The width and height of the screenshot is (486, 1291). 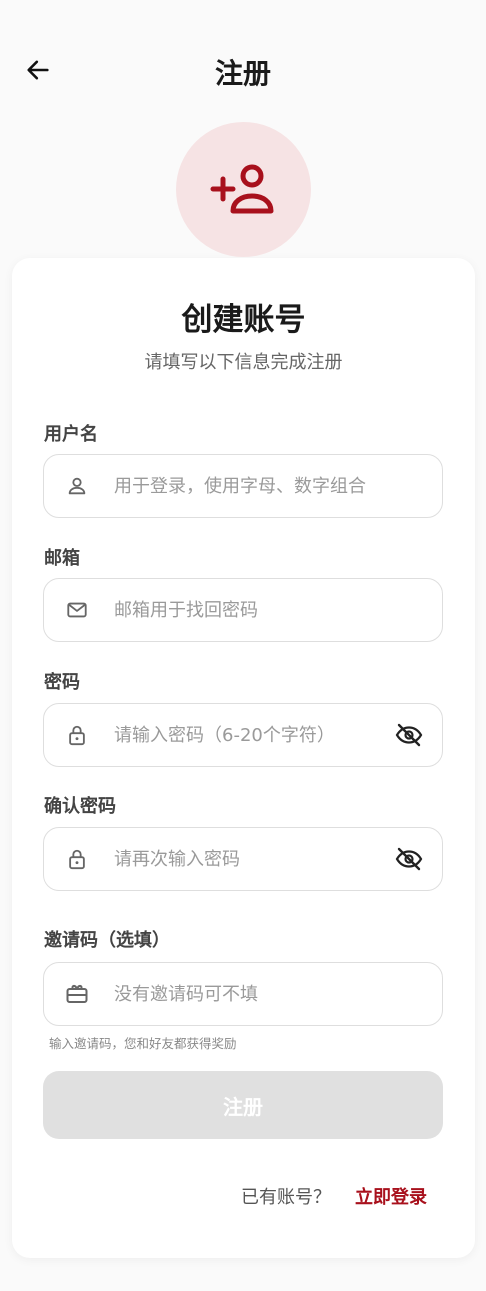 I want to click on avatar, so click(x=243, y=189).